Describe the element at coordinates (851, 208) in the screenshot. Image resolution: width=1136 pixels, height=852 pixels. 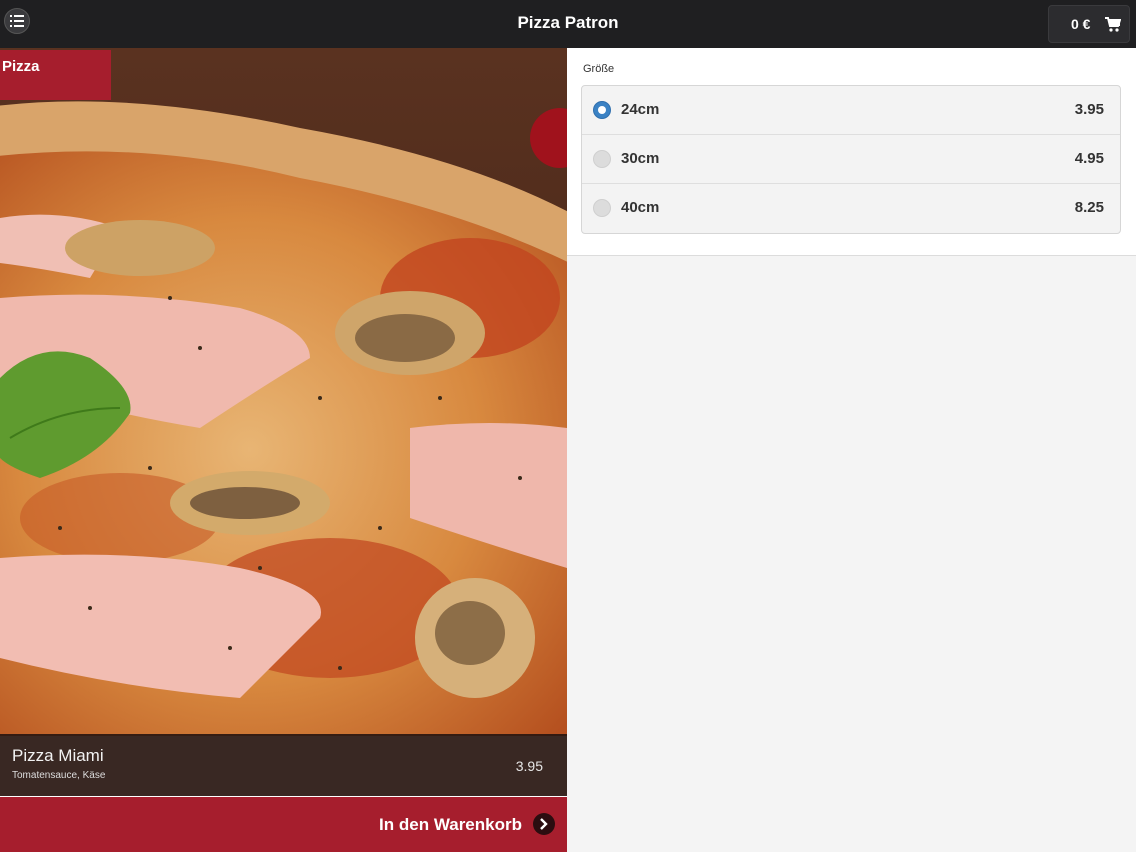
I see `size-option-40cm: 40cm 8.25` at that location.